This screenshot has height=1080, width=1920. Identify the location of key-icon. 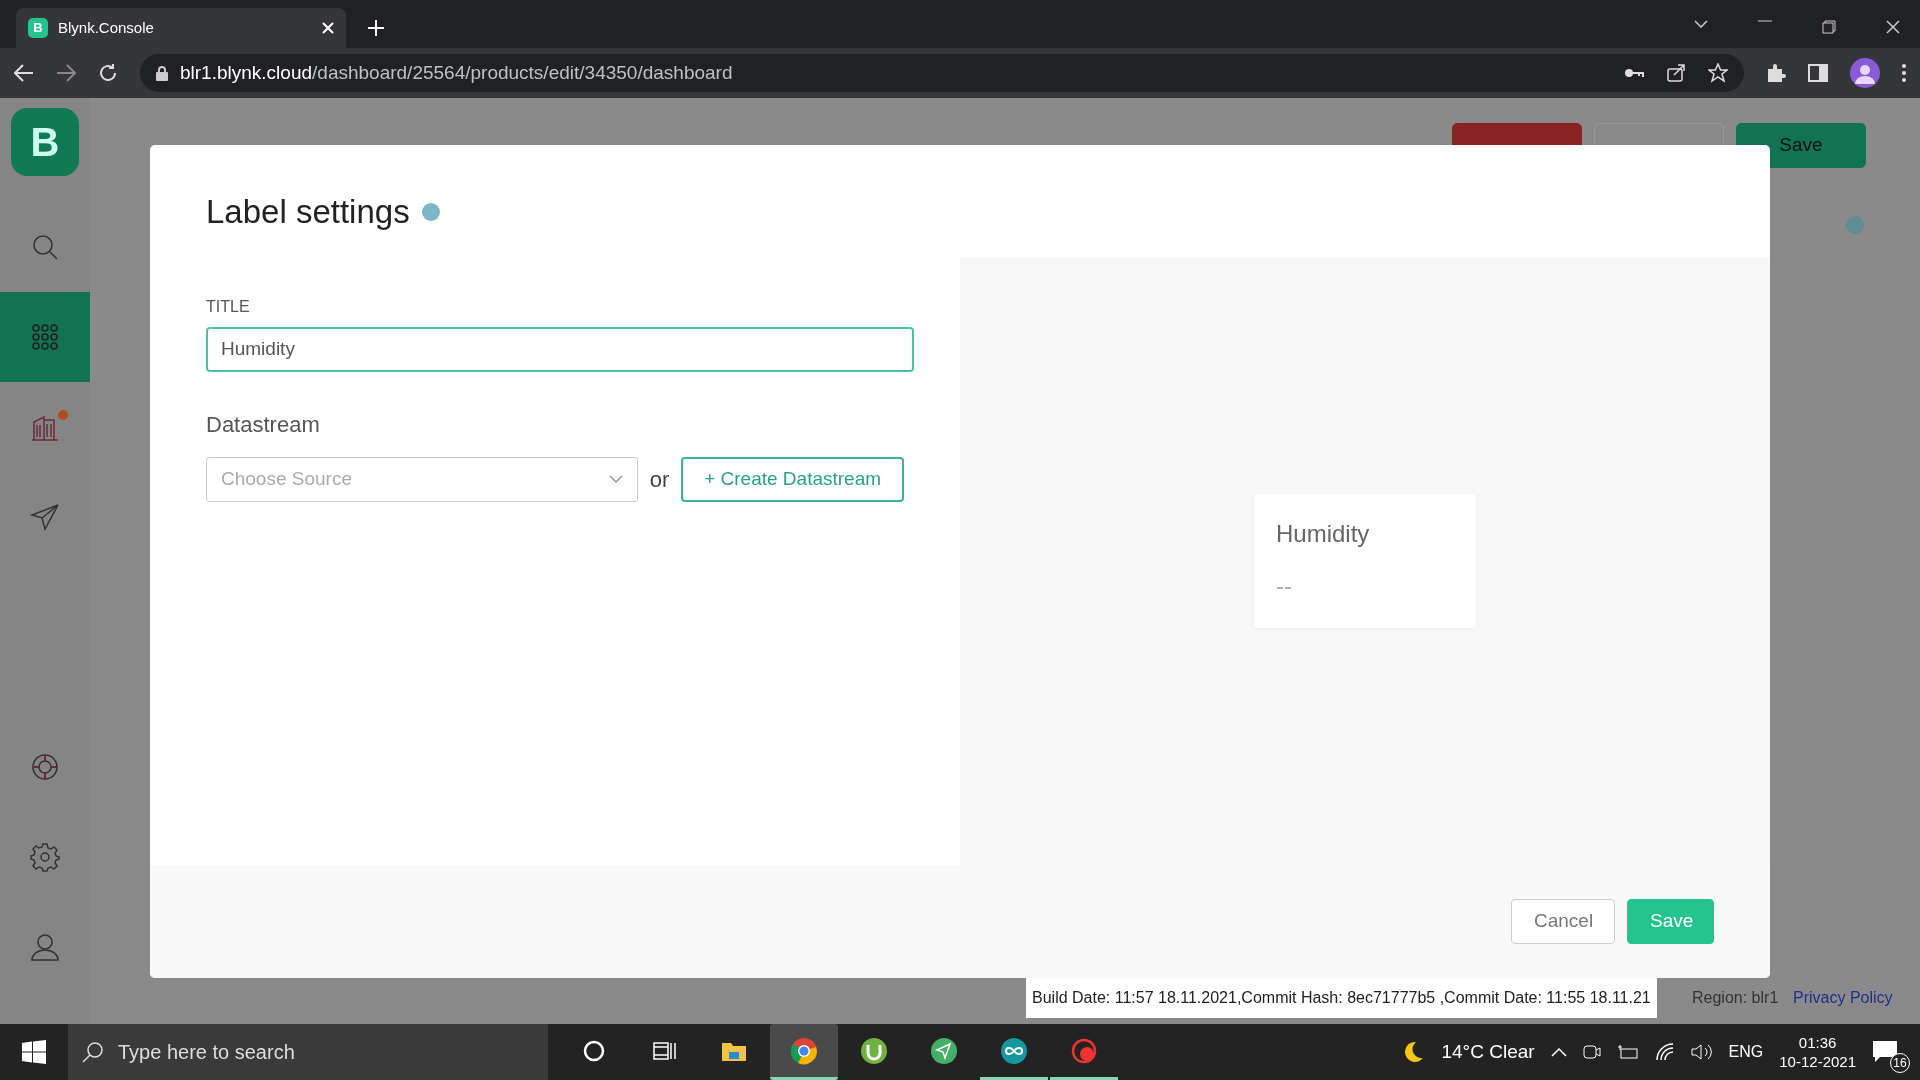
(1634, 73).